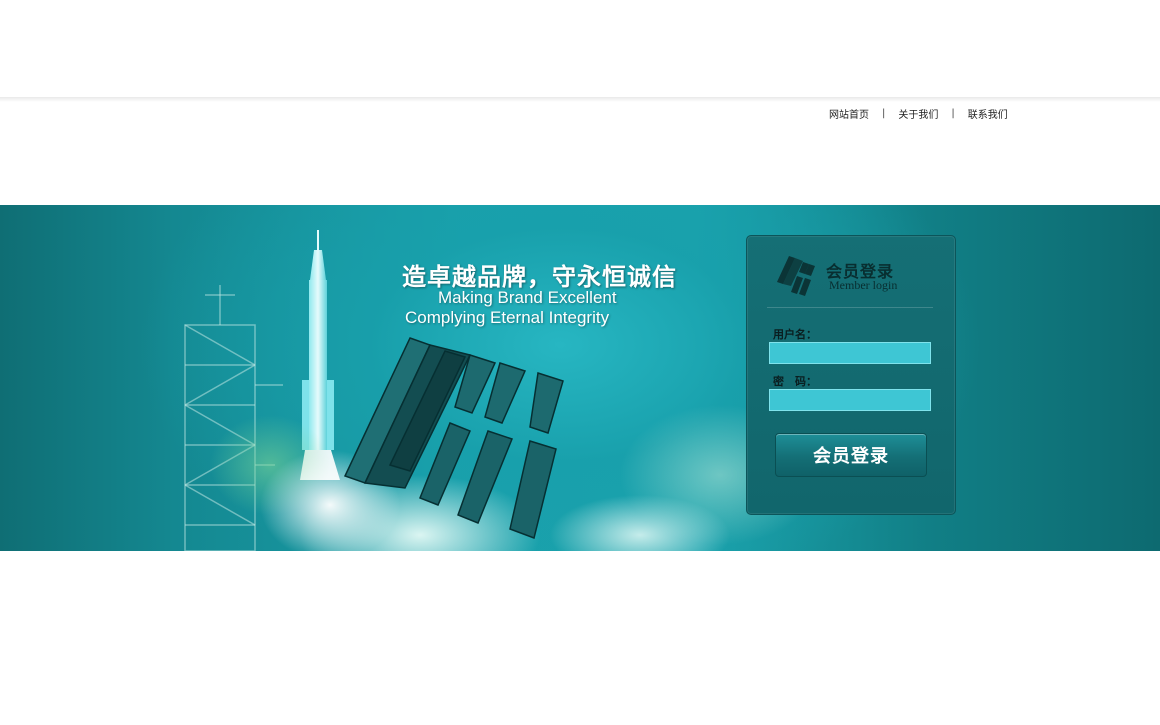  I want to click on member-login-button: 会员登录, so click(851, 455).